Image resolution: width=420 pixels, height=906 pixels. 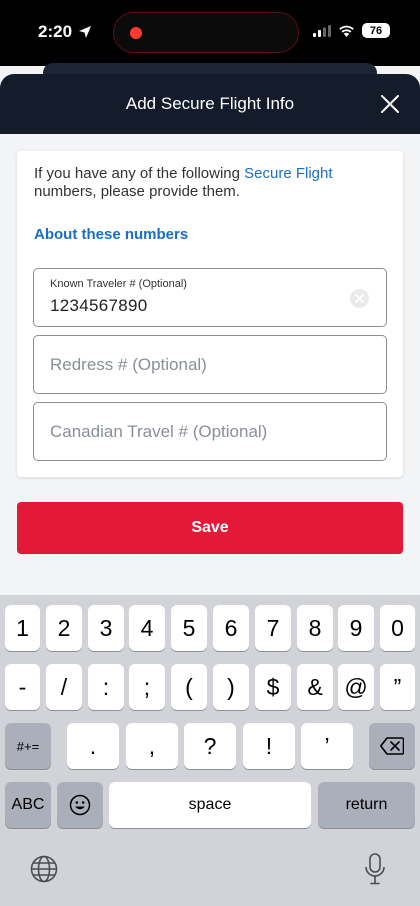 What do you see at coordinates (22, 628) in the screenshot?
I see `key-1: 1` at bounding box center [22, 628].